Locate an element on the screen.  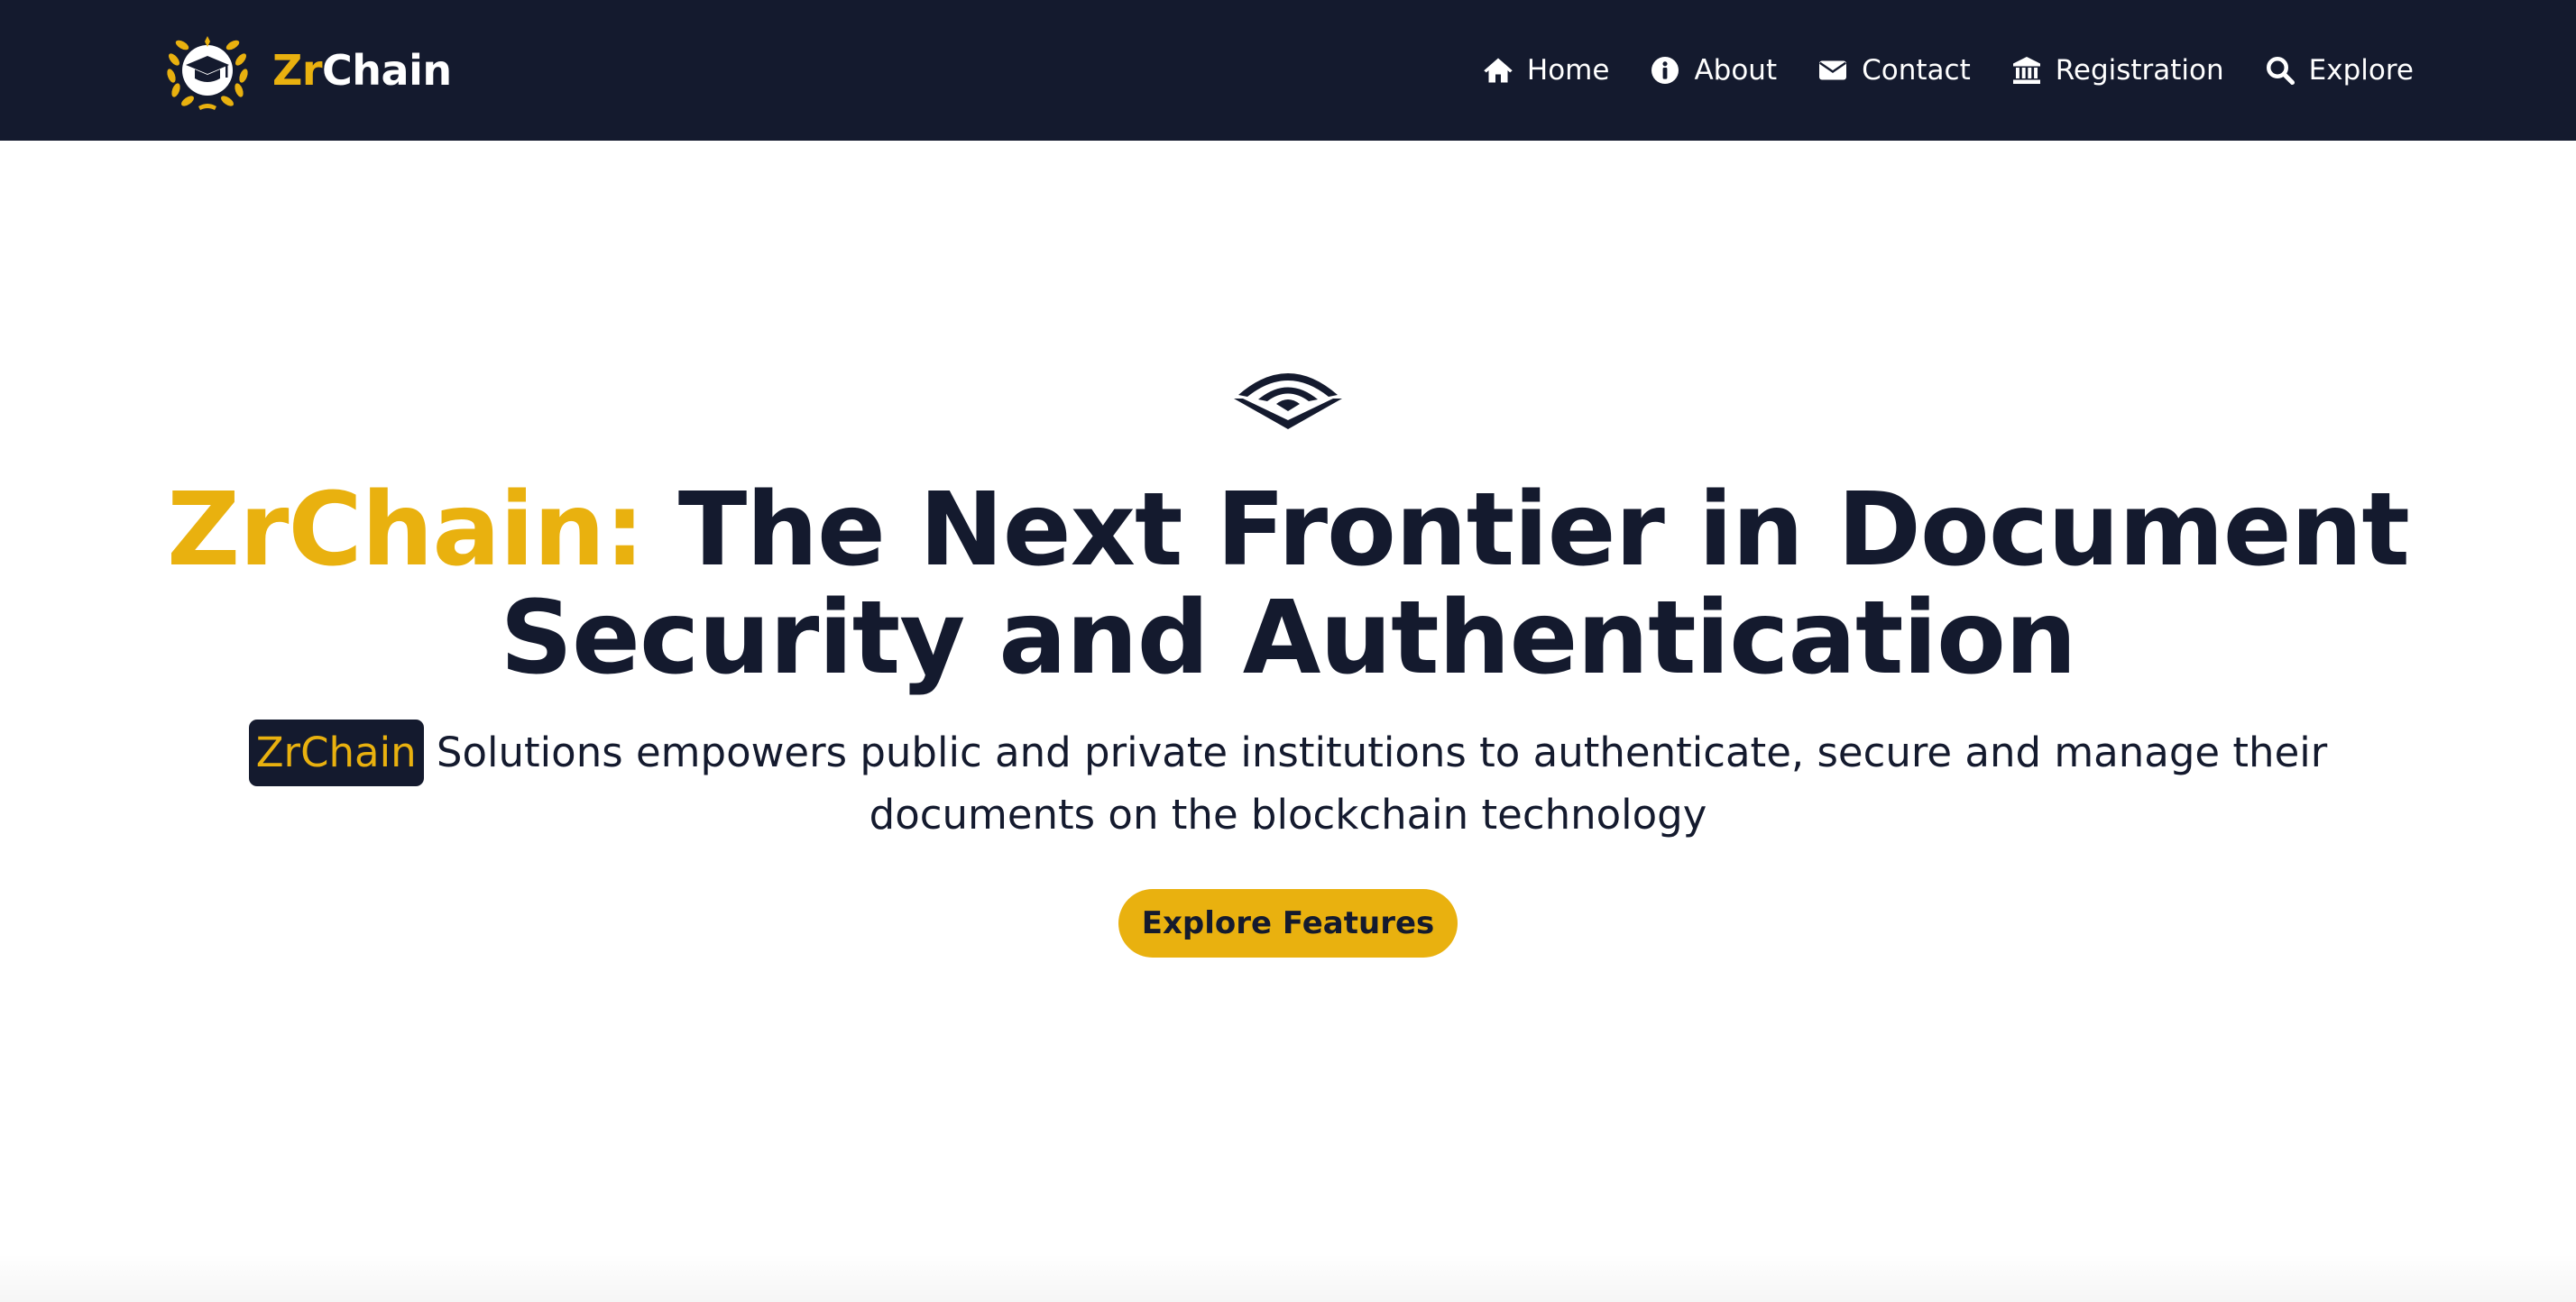
bank-icon is located at coordinates (2026, 70).